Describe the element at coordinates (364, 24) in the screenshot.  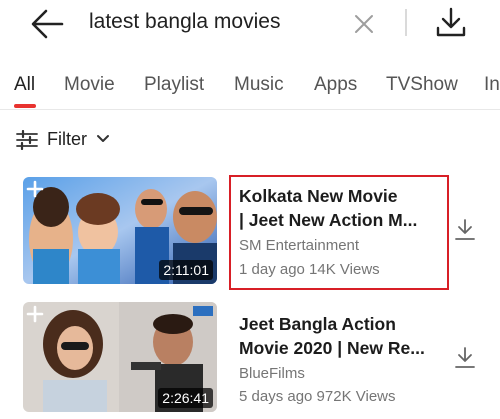
I see `clear-search-icon` at that location.